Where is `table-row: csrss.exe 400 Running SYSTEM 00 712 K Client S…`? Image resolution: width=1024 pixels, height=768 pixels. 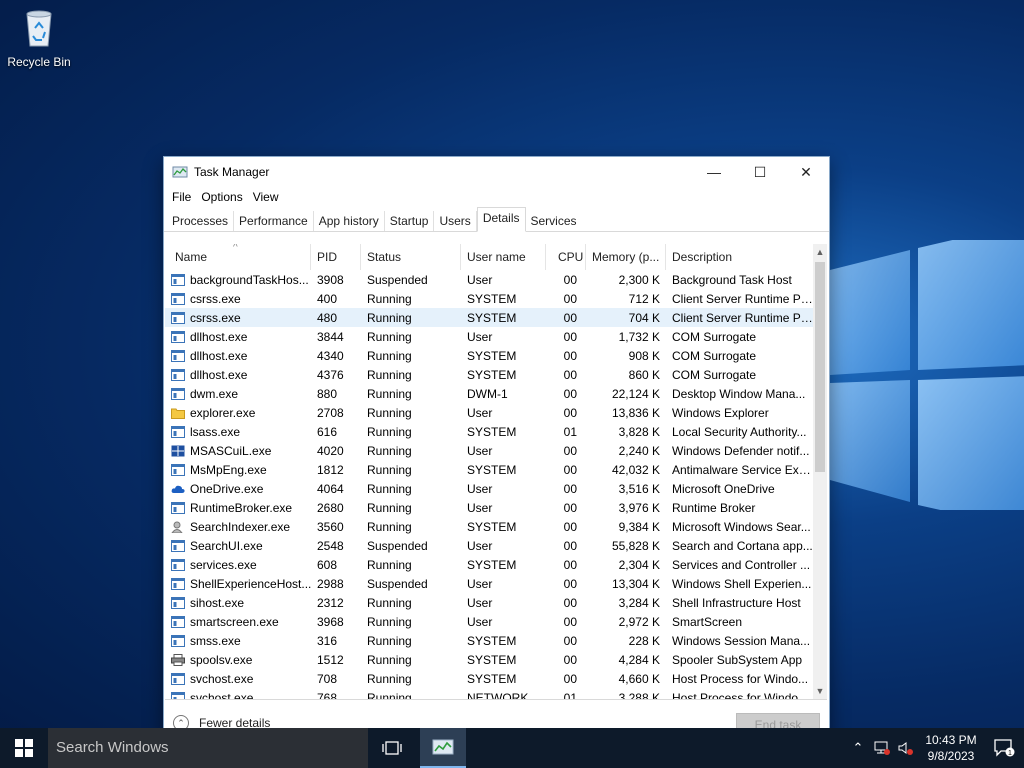
table-row: csrss.exe 400 Running SYSTEM 00 712 K Client S… is located at coordinates (489, 298).